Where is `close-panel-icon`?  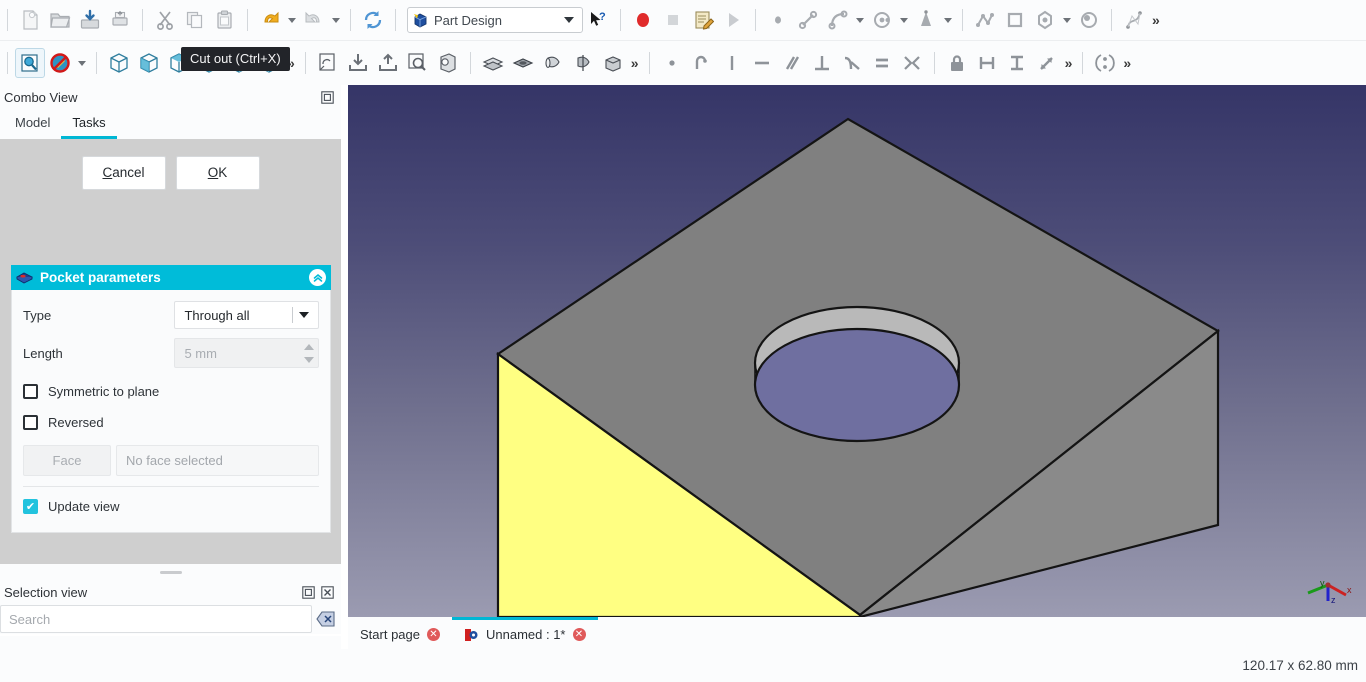 close-panel-icon is located at coordinates (327, 592).